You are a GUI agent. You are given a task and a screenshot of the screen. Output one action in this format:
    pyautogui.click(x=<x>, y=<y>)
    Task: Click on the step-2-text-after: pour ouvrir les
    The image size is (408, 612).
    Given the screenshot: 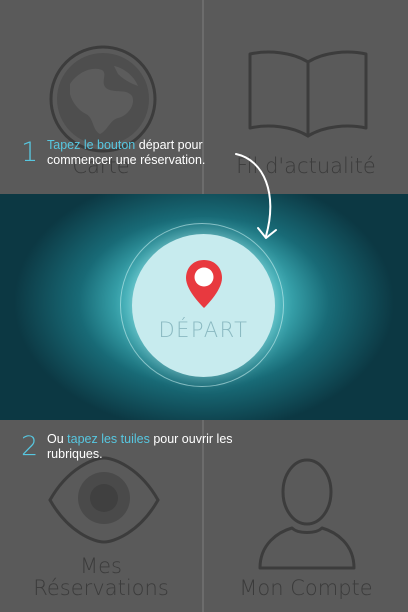 What is the action you would take?
    pyautogui.click(x=191, y=439)
    